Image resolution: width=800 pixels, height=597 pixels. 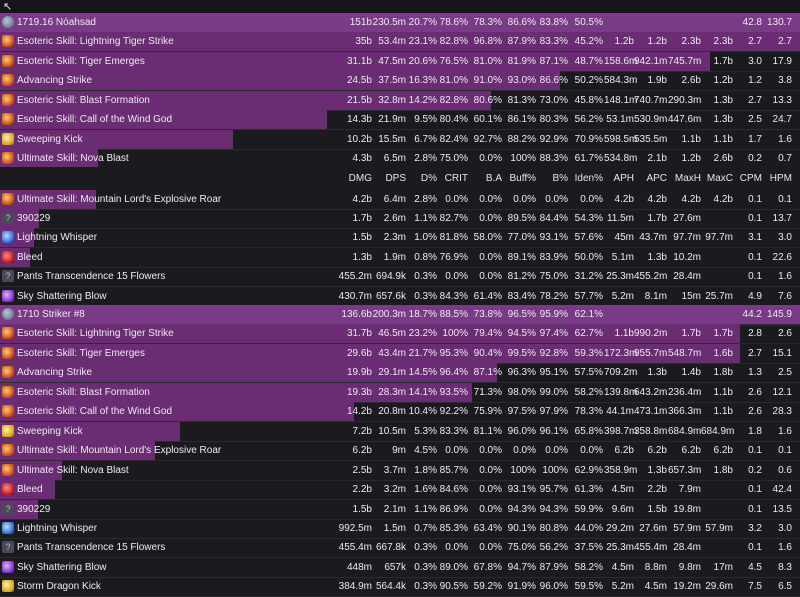 What do you see at coordinates (453, 392) in the screenshot?
I see `cell-crit: 93.5%` at bounding box center [453, 392].